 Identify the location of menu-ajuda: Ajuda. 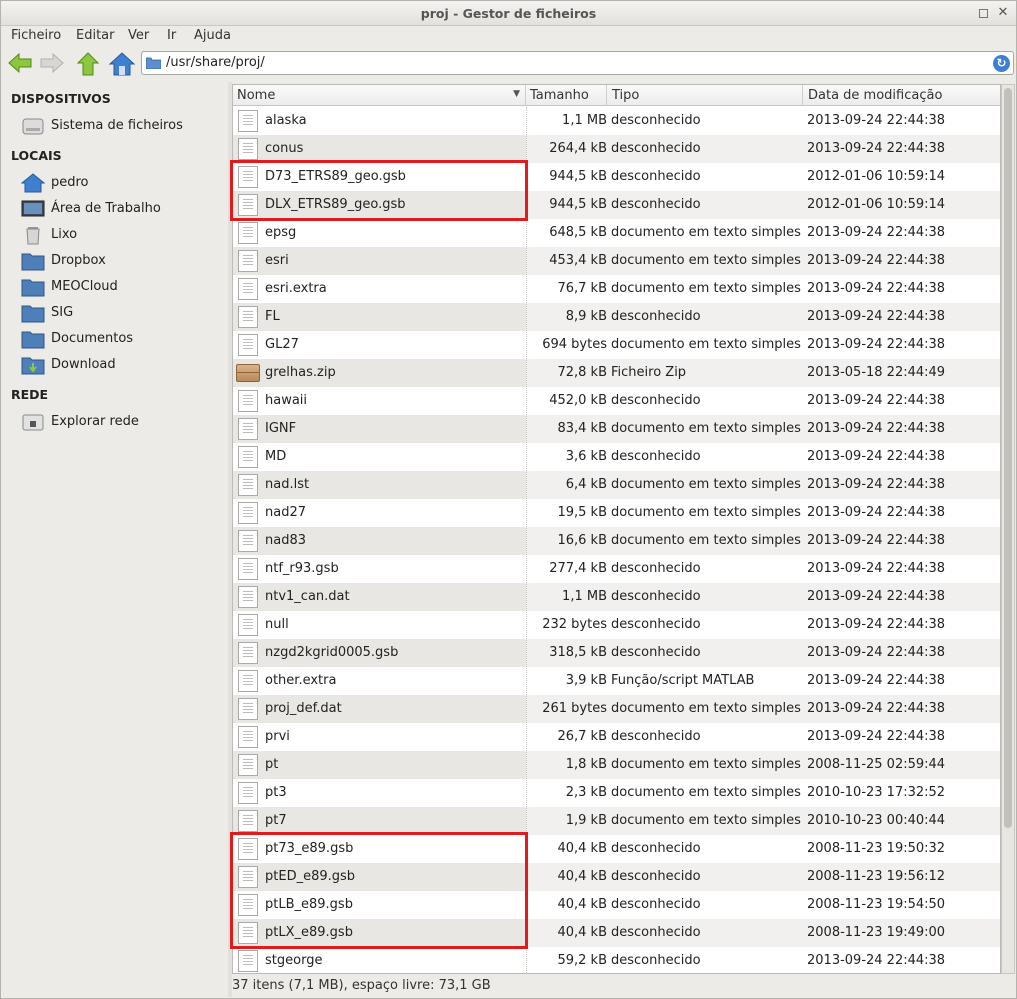
(212, 35).